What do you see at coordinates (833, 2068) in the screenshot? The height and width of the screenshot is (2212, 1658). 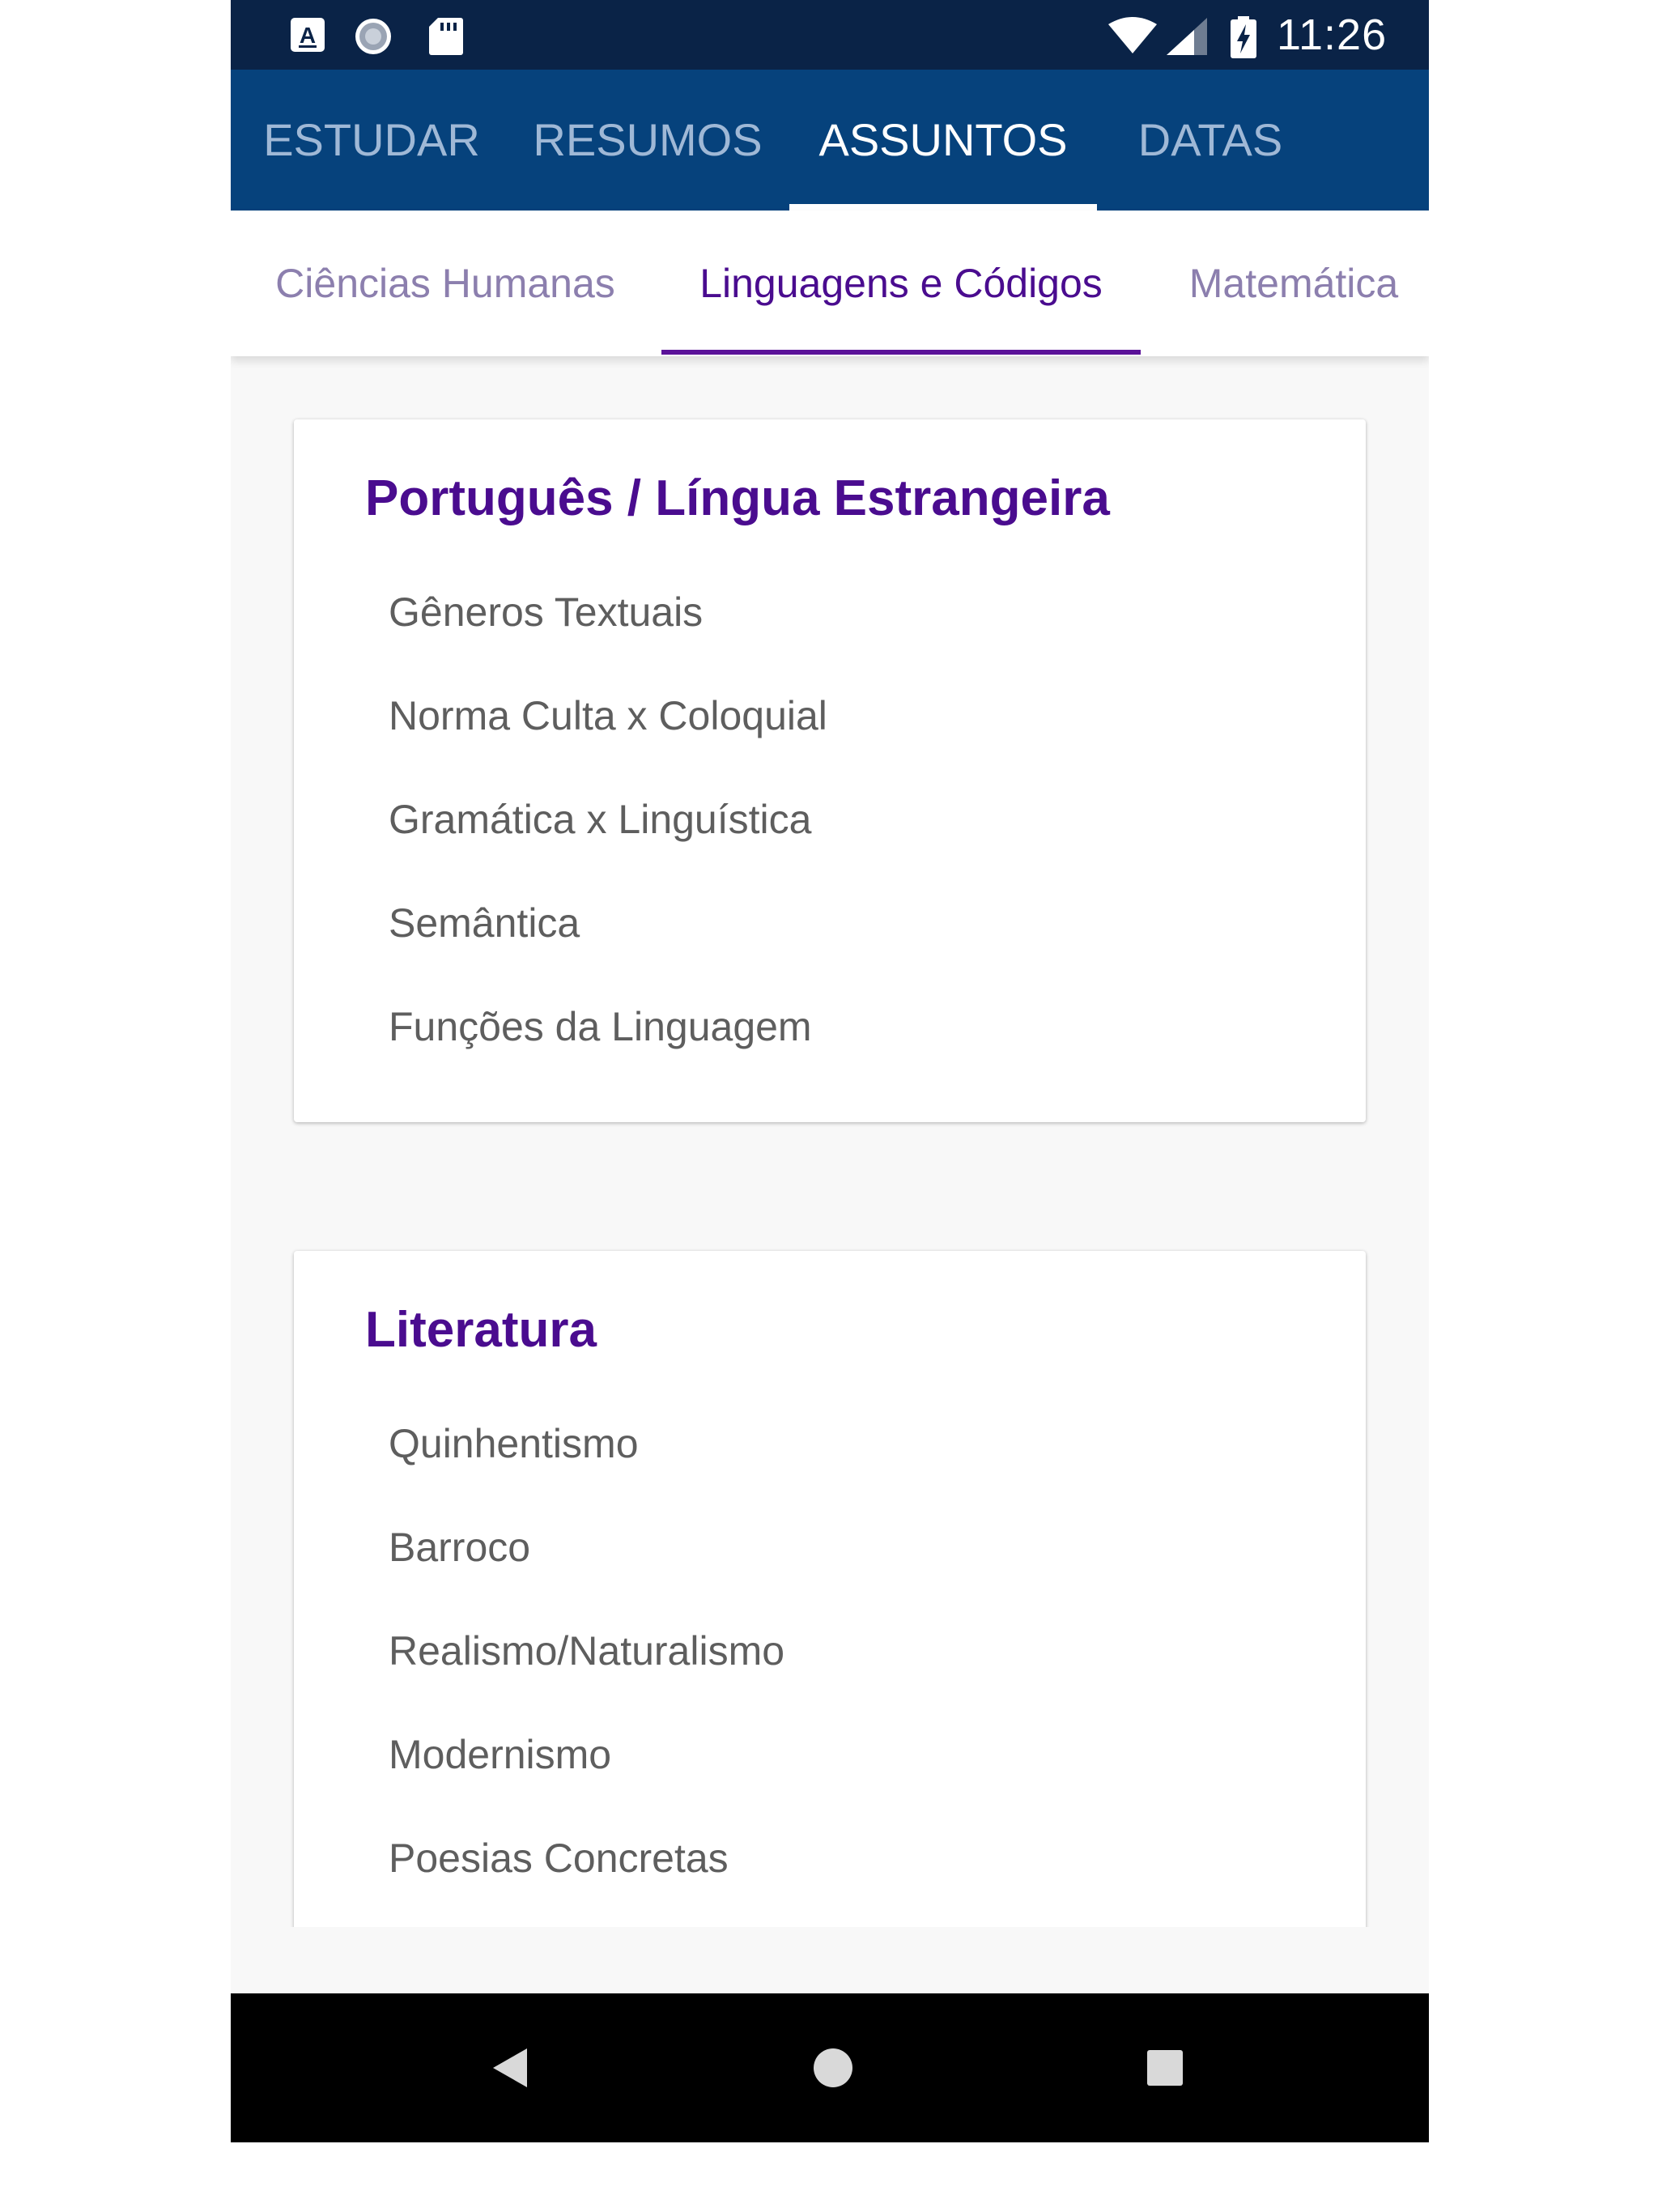 I see `home-icon` at bounding box center [833, 2068].